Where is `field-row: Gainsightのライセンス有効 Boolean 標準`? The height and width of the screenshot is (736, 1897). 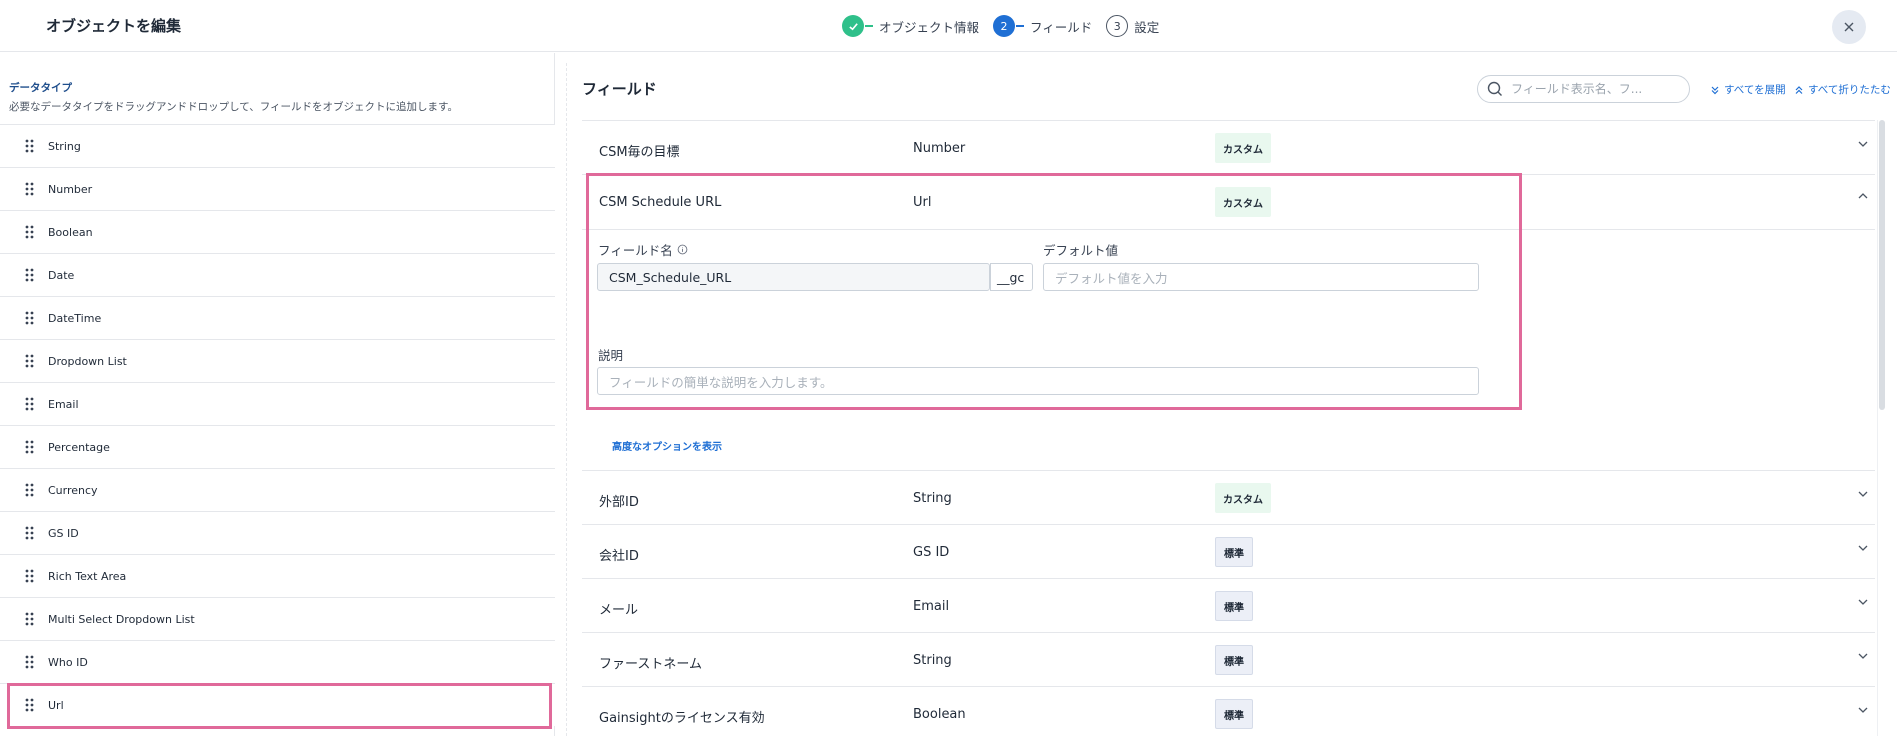
field-row: Gainsightのライセンス有効 Boolean 標準 is located at coordinates (1228, 711).